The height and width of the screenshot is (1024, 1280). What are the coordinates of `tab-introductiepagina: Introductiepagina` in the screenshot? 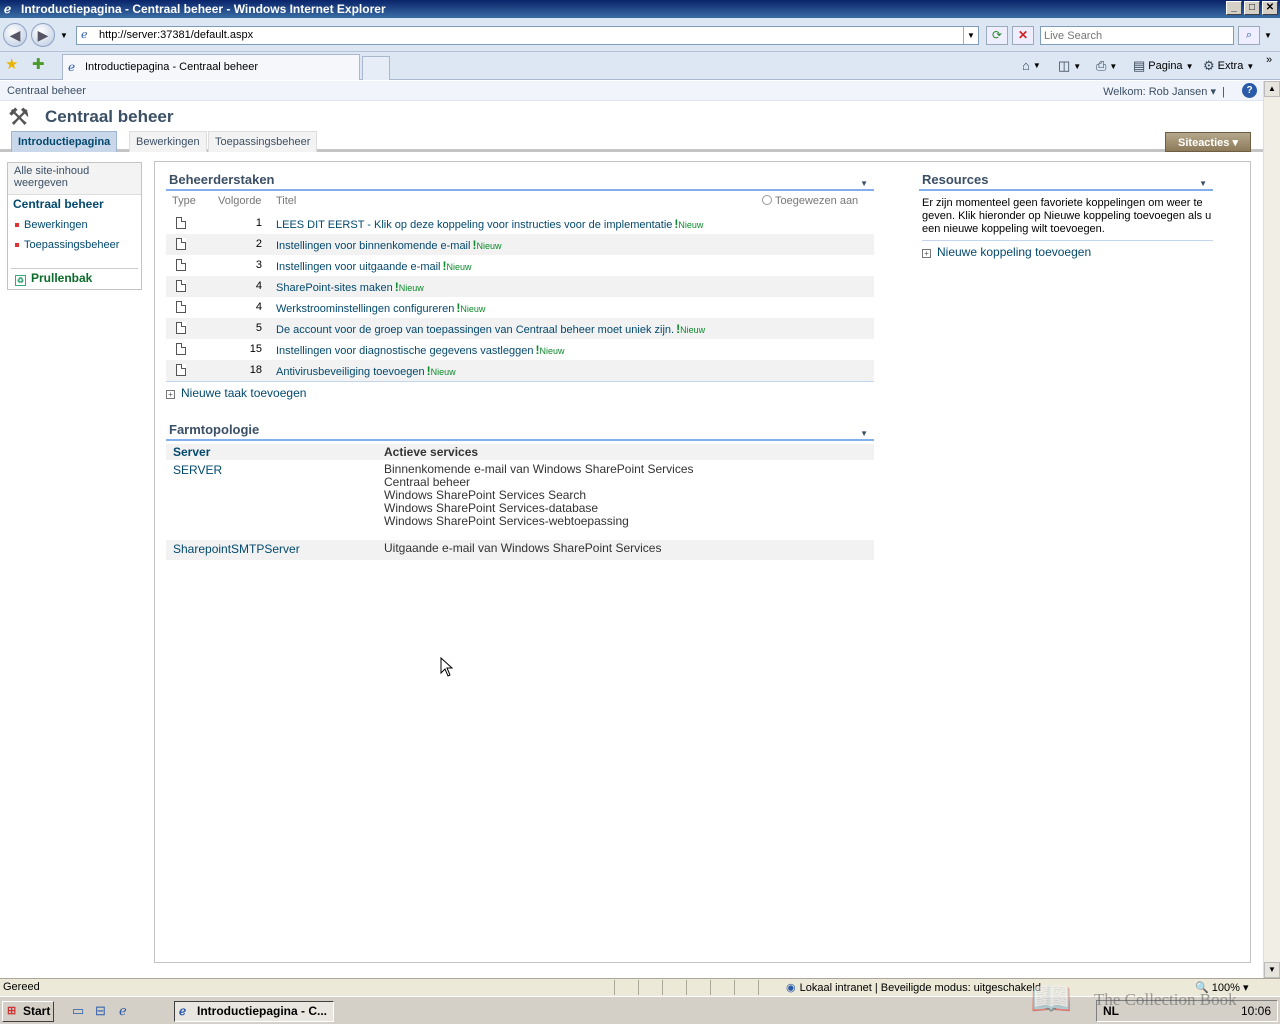 It's located at (64, 141).